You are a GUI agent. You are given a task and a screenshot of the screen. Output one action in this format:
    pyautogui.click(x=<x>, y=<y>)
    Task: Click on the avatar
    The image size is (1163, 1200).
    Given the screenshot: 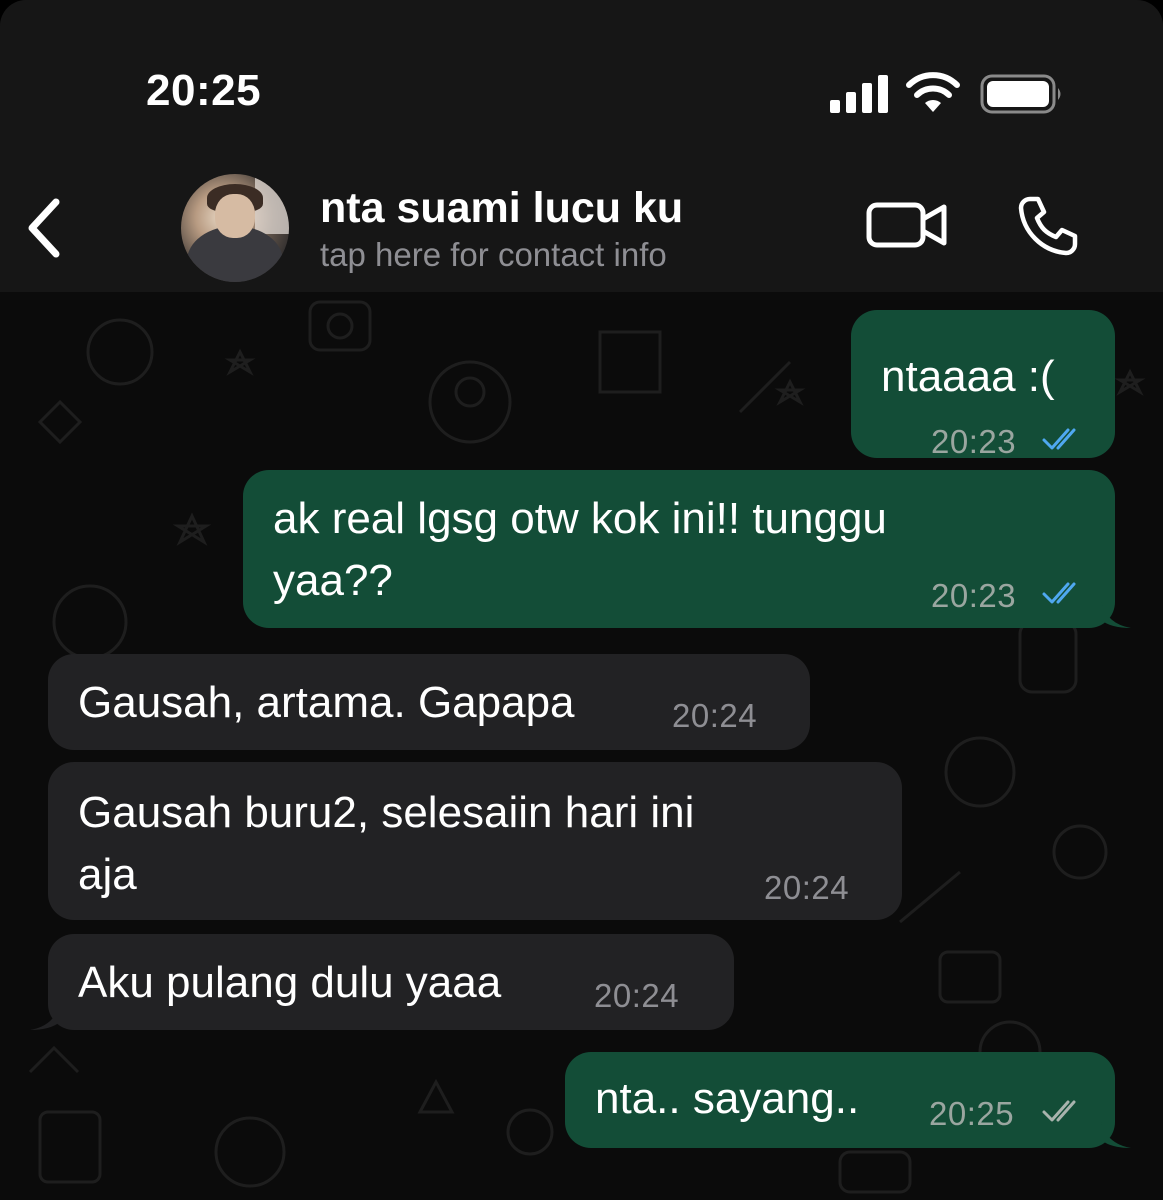 What is the action you would take?
    pyautogui.click(x=235, y=228)
    